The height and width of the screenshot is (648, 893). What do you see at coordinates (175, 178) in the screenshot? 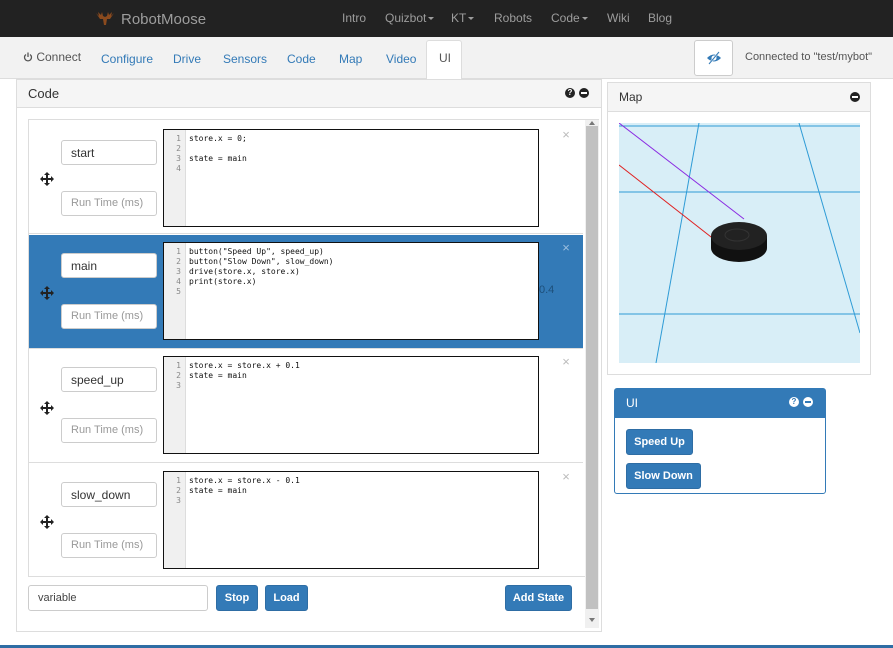
I see `line-gutter: 1234` at bounding box center [175, 178].